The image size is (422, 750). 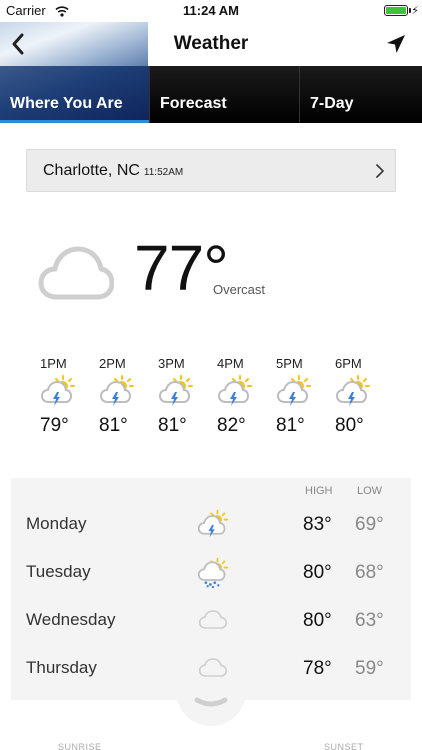 I want to click on battery-level, so click(x=396, y=10).